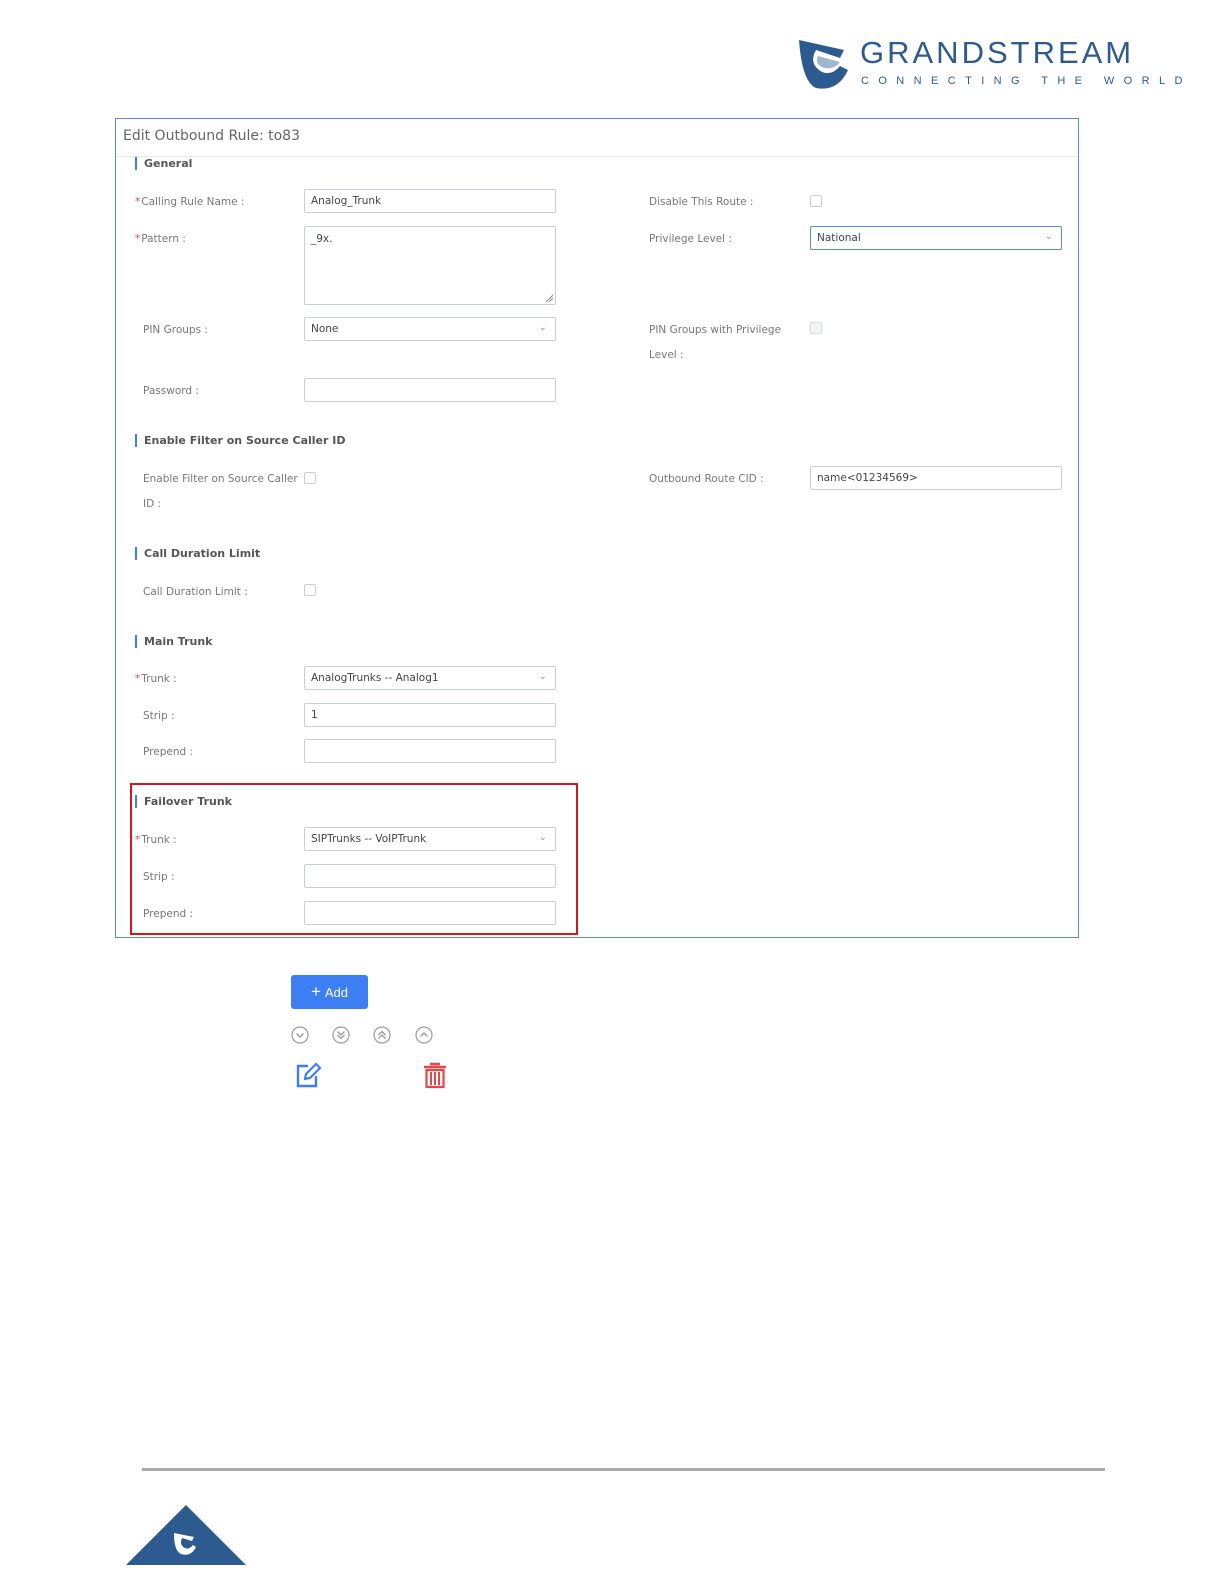  I want to click on pattern-label: *Pattern :, so click(160, 239).